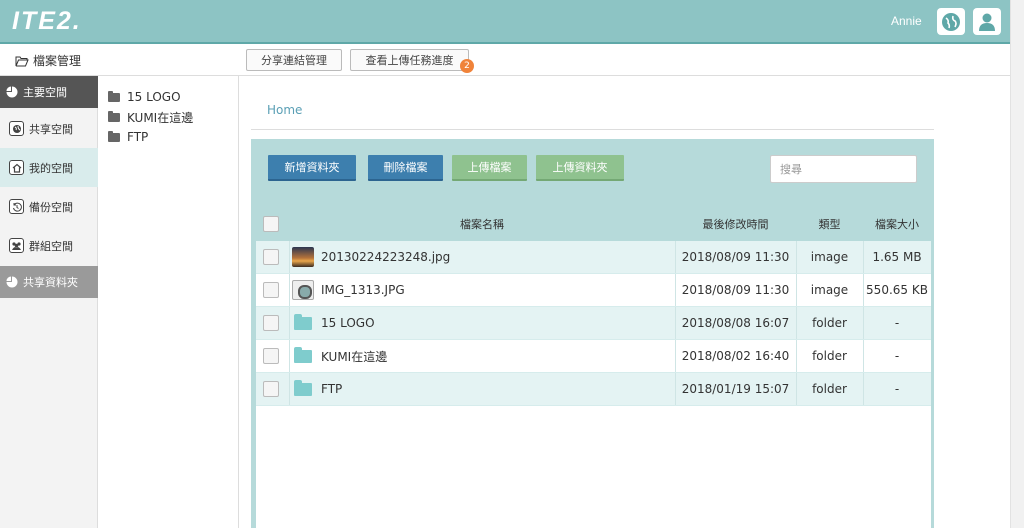  Describe the element at coordinates (897, 290) in the screenshot. I see `file-size: 550.65 KB` at that location.